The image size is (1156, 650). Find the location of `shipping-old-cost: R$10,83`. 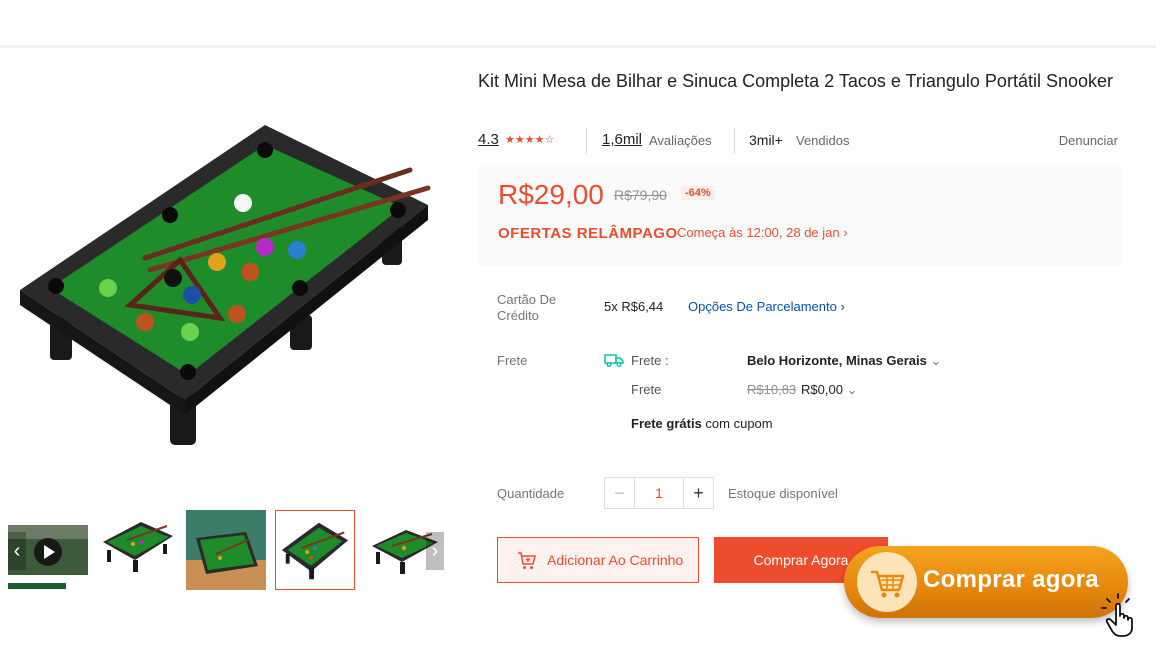

shipping-old-cost: R$10,83 is located at coordinates (772, 389).